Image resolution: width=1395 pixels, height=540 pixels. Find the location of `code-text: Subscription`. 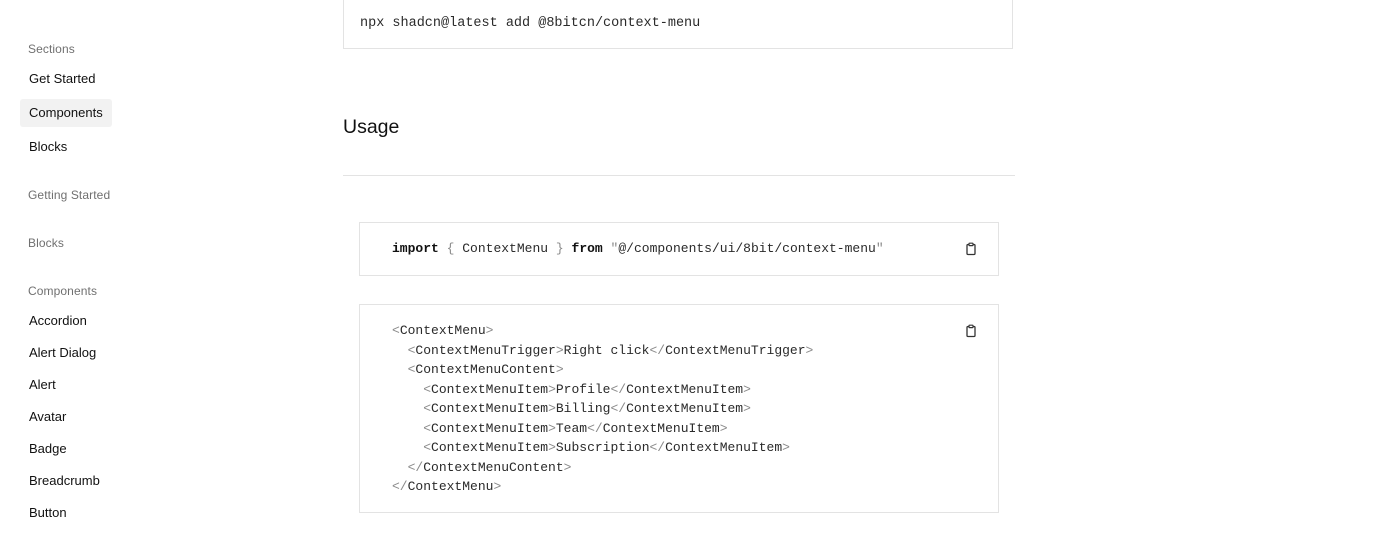

code-text: Subscription is located at coordinates (602, 447).